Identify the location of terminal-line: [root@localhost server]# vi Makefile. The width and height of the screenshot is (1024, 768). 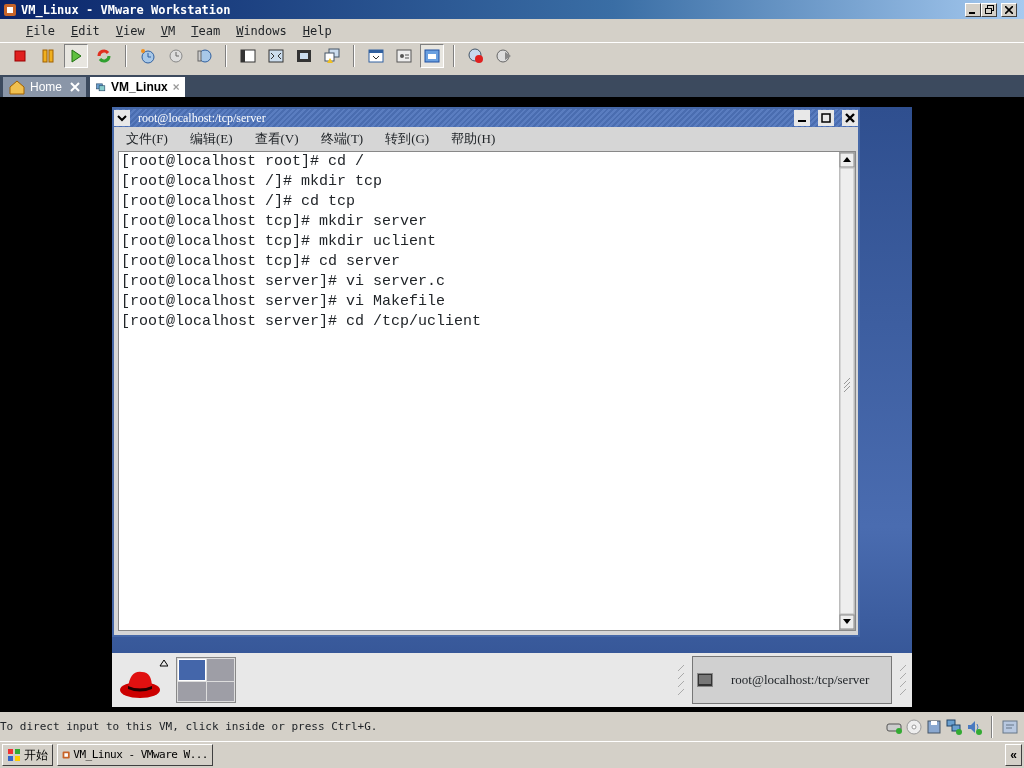
(284, 302).